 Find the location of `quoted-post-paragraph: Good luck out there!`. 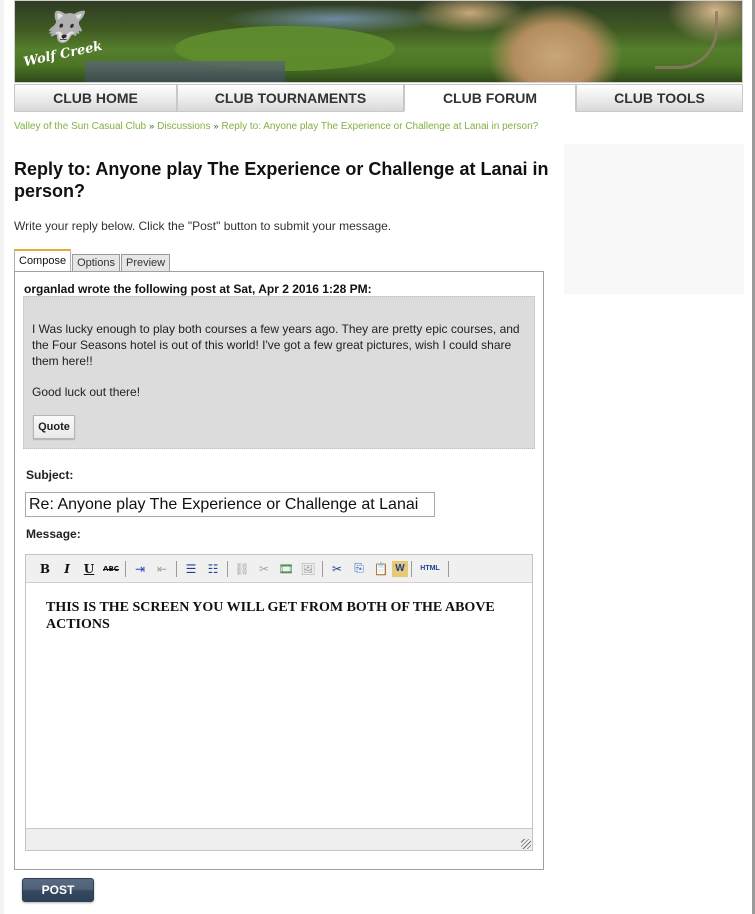

quoted-post-paragraph: Good luck out there! is located at coordinates (86, 392).